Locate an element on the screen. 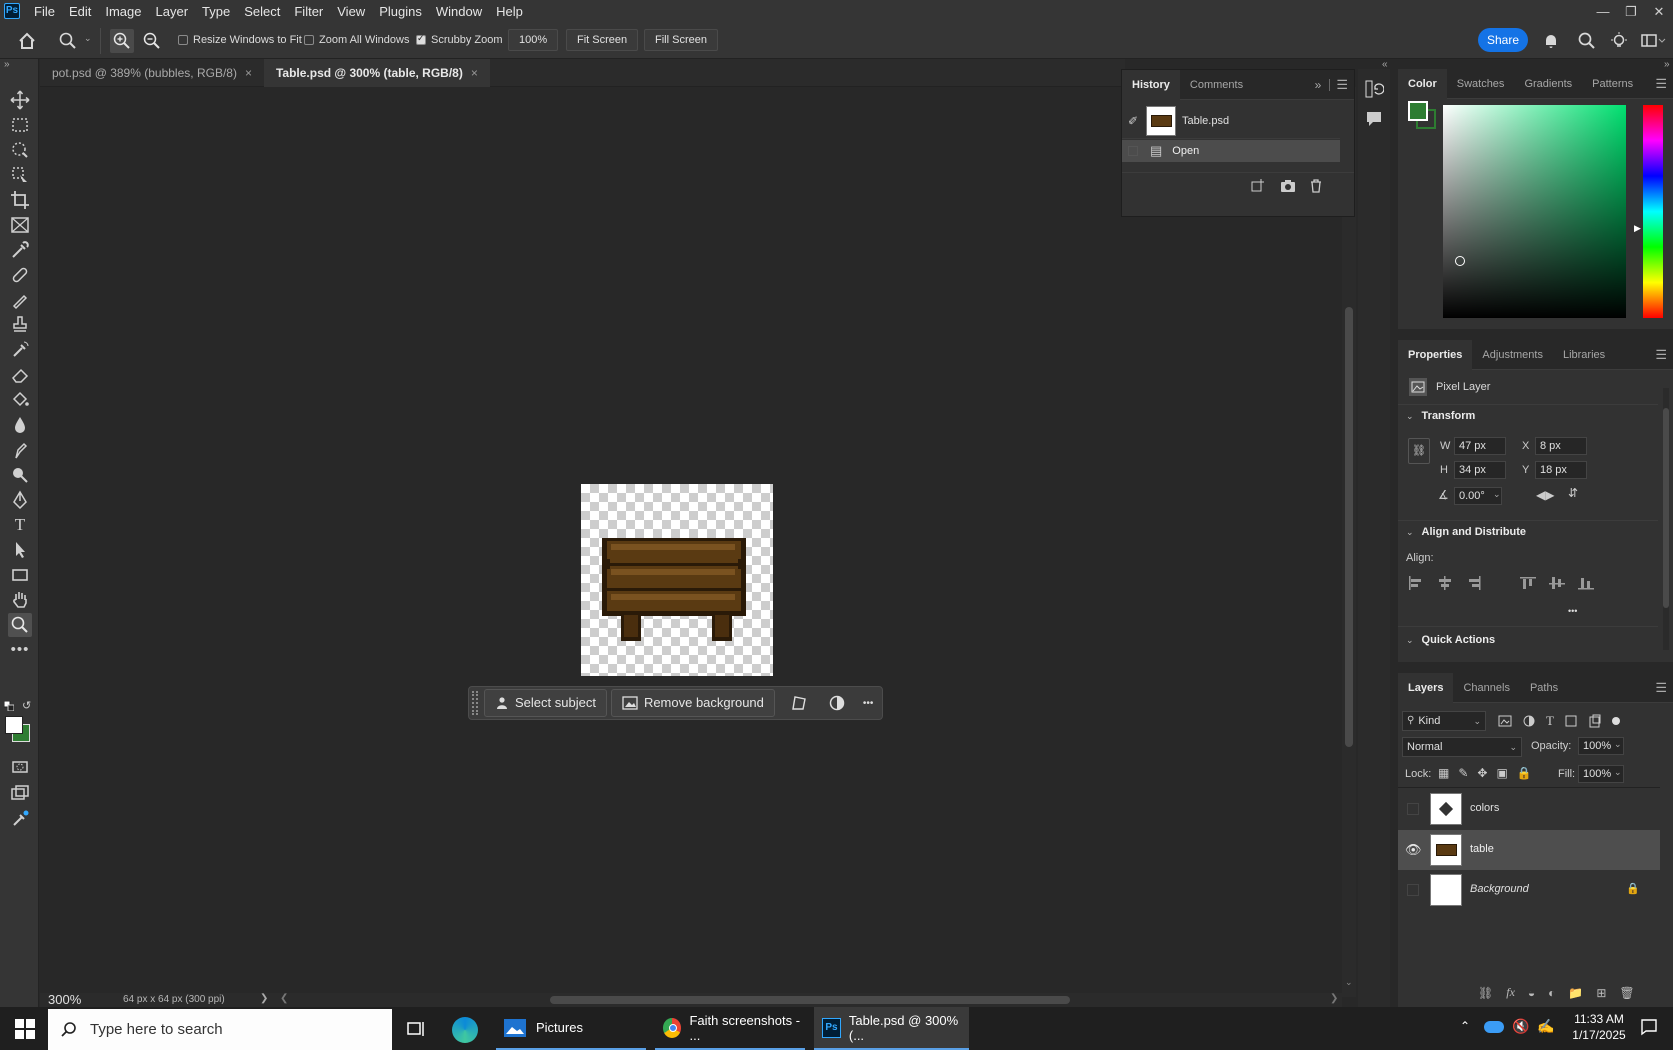 The height and width of the screenshot is (1050, 1673). hand-tool-icon is located at coordinates (20, 600).